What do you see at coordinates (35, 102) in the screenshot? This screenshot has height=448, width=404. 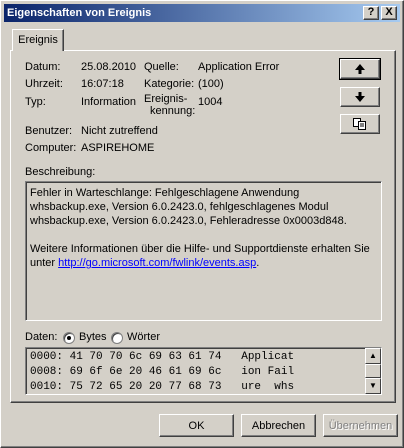 I see `typ-label: Typ:` at bounding box center [35, 102].